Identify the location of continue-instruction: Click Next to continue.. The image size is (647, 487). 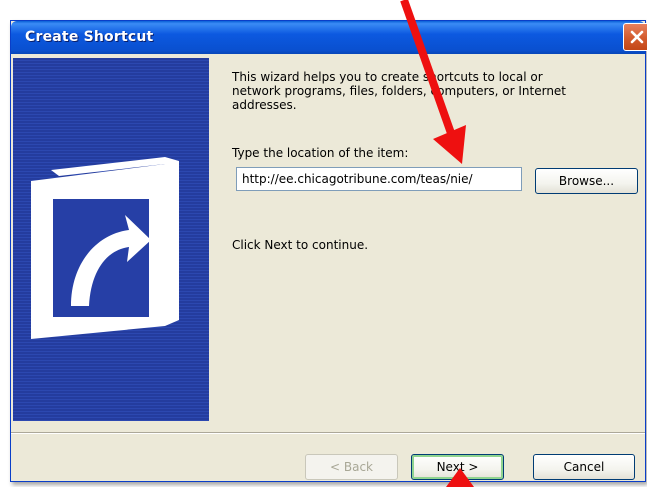
(300, 245).